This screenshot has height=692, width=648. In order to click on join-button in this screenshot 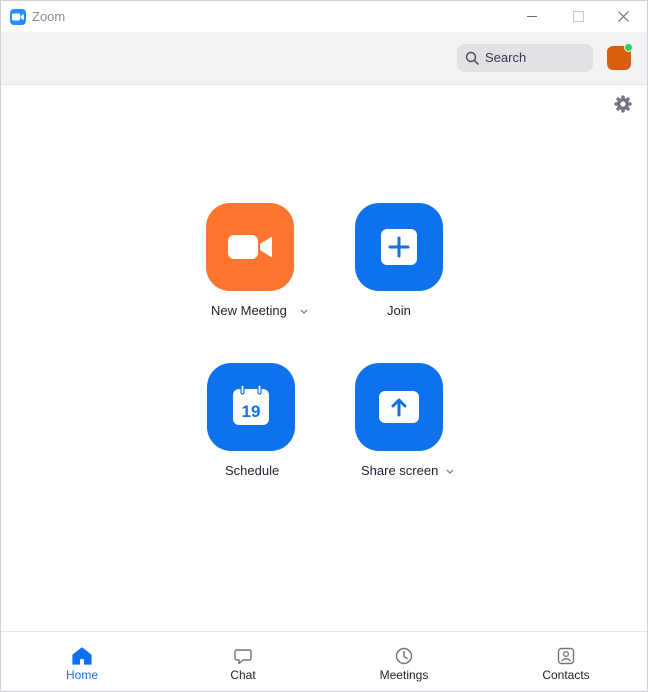, I will do `click(399, 247)`.